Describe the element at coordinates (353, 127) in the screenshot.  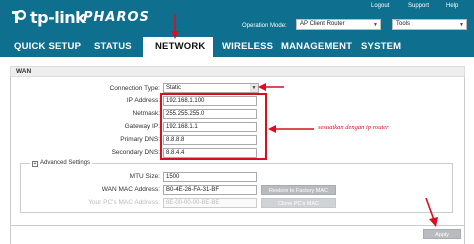
I see `annotation-text: sesuaikan dengan ip router` at that location.